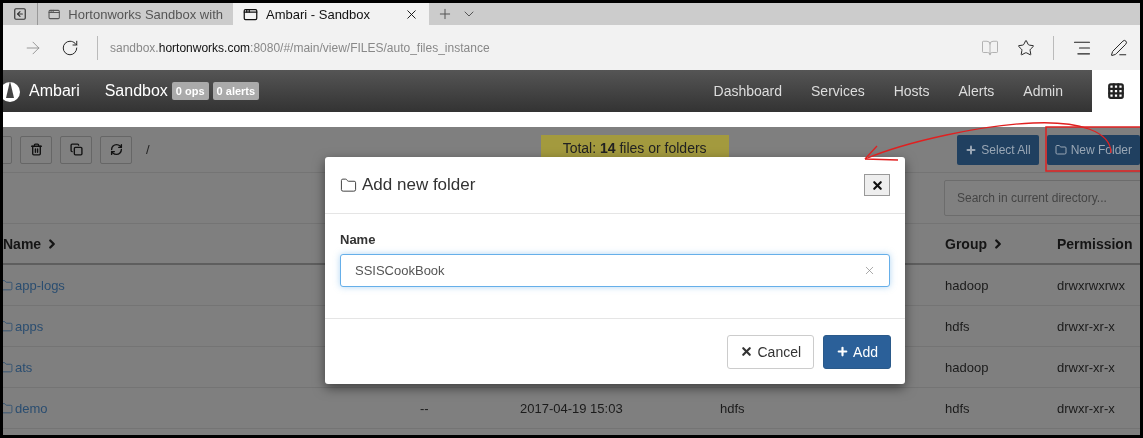 Image resolution: width=1143 pixels, height=438 pixels. What do you see at coordinates (1043, 91) in the screenshot?
I see `nav-link: Admin` at bounding box center [1043, 91].